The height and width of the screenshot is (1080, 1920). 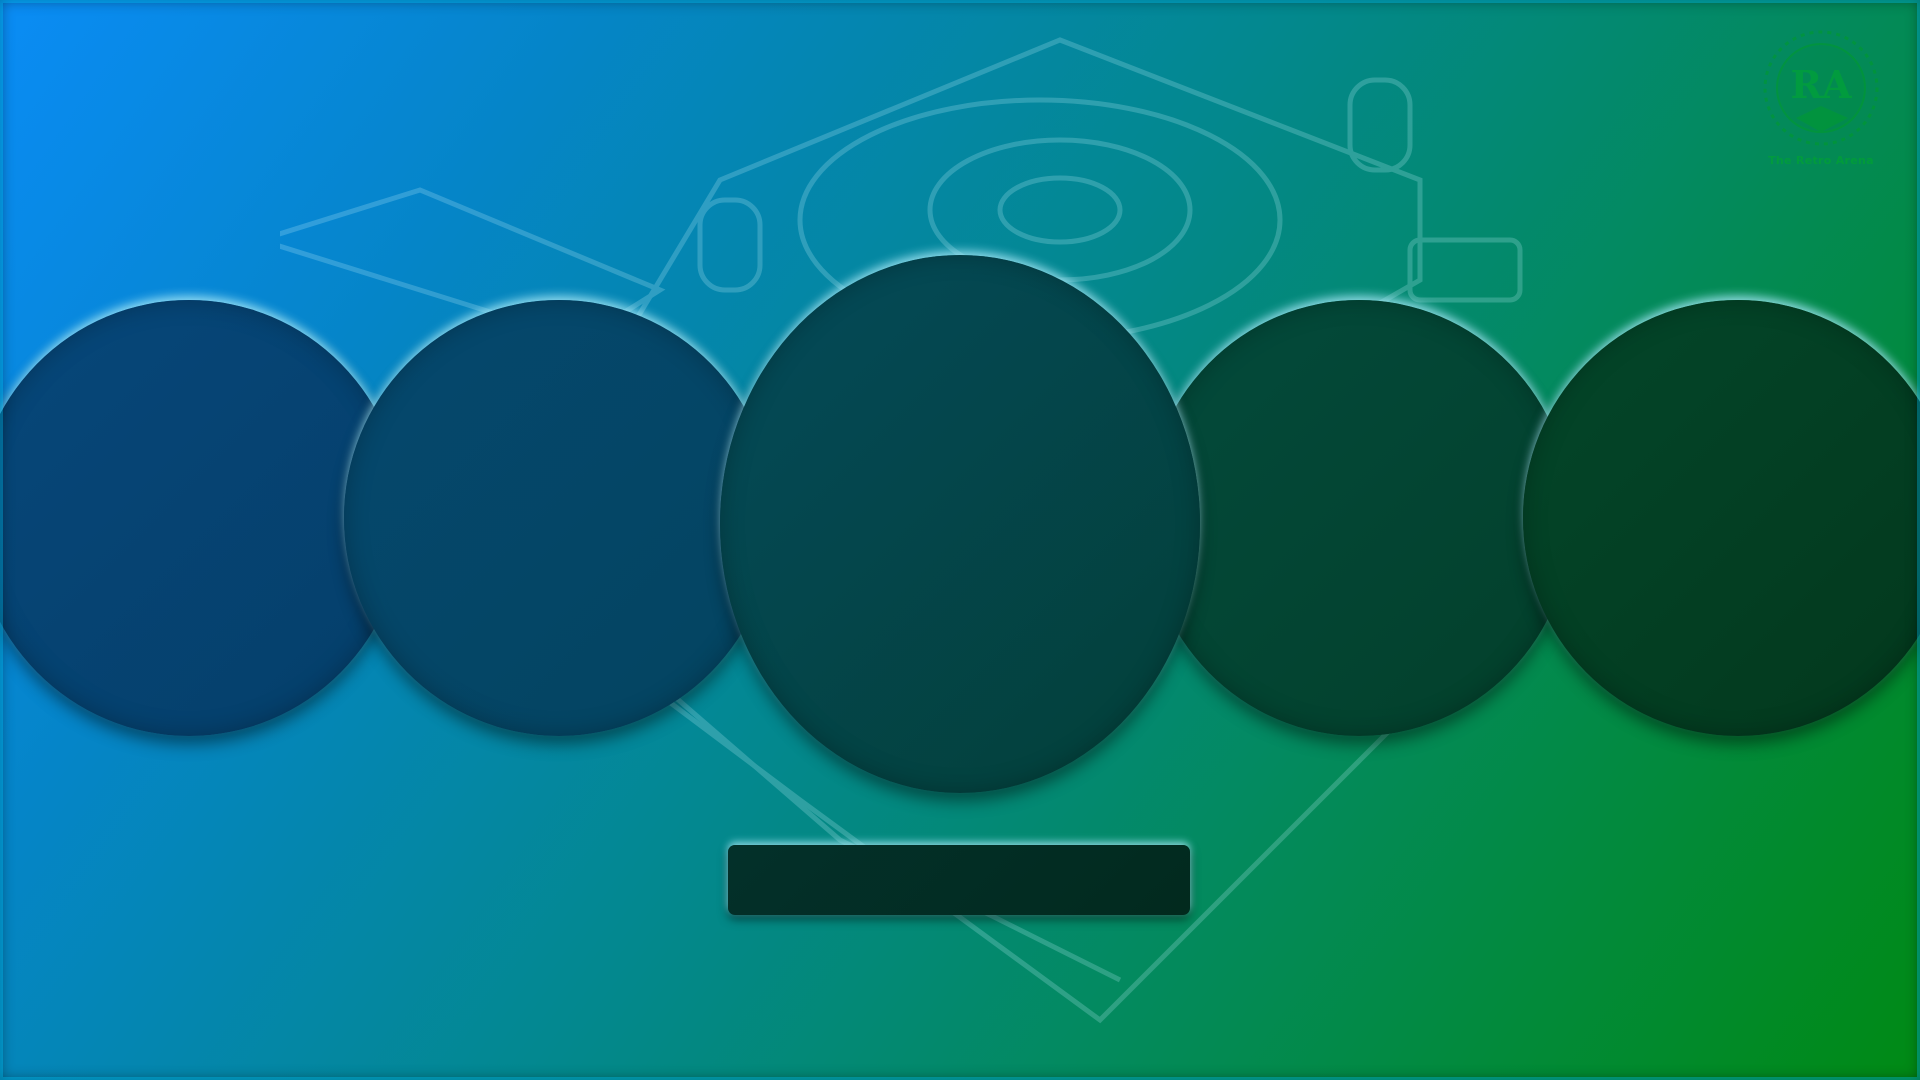 What do you see at coordinates (1821, 160) in the screenshot?
I see `logo-text: The Retro Arena` at bounding box center [1821, 160].